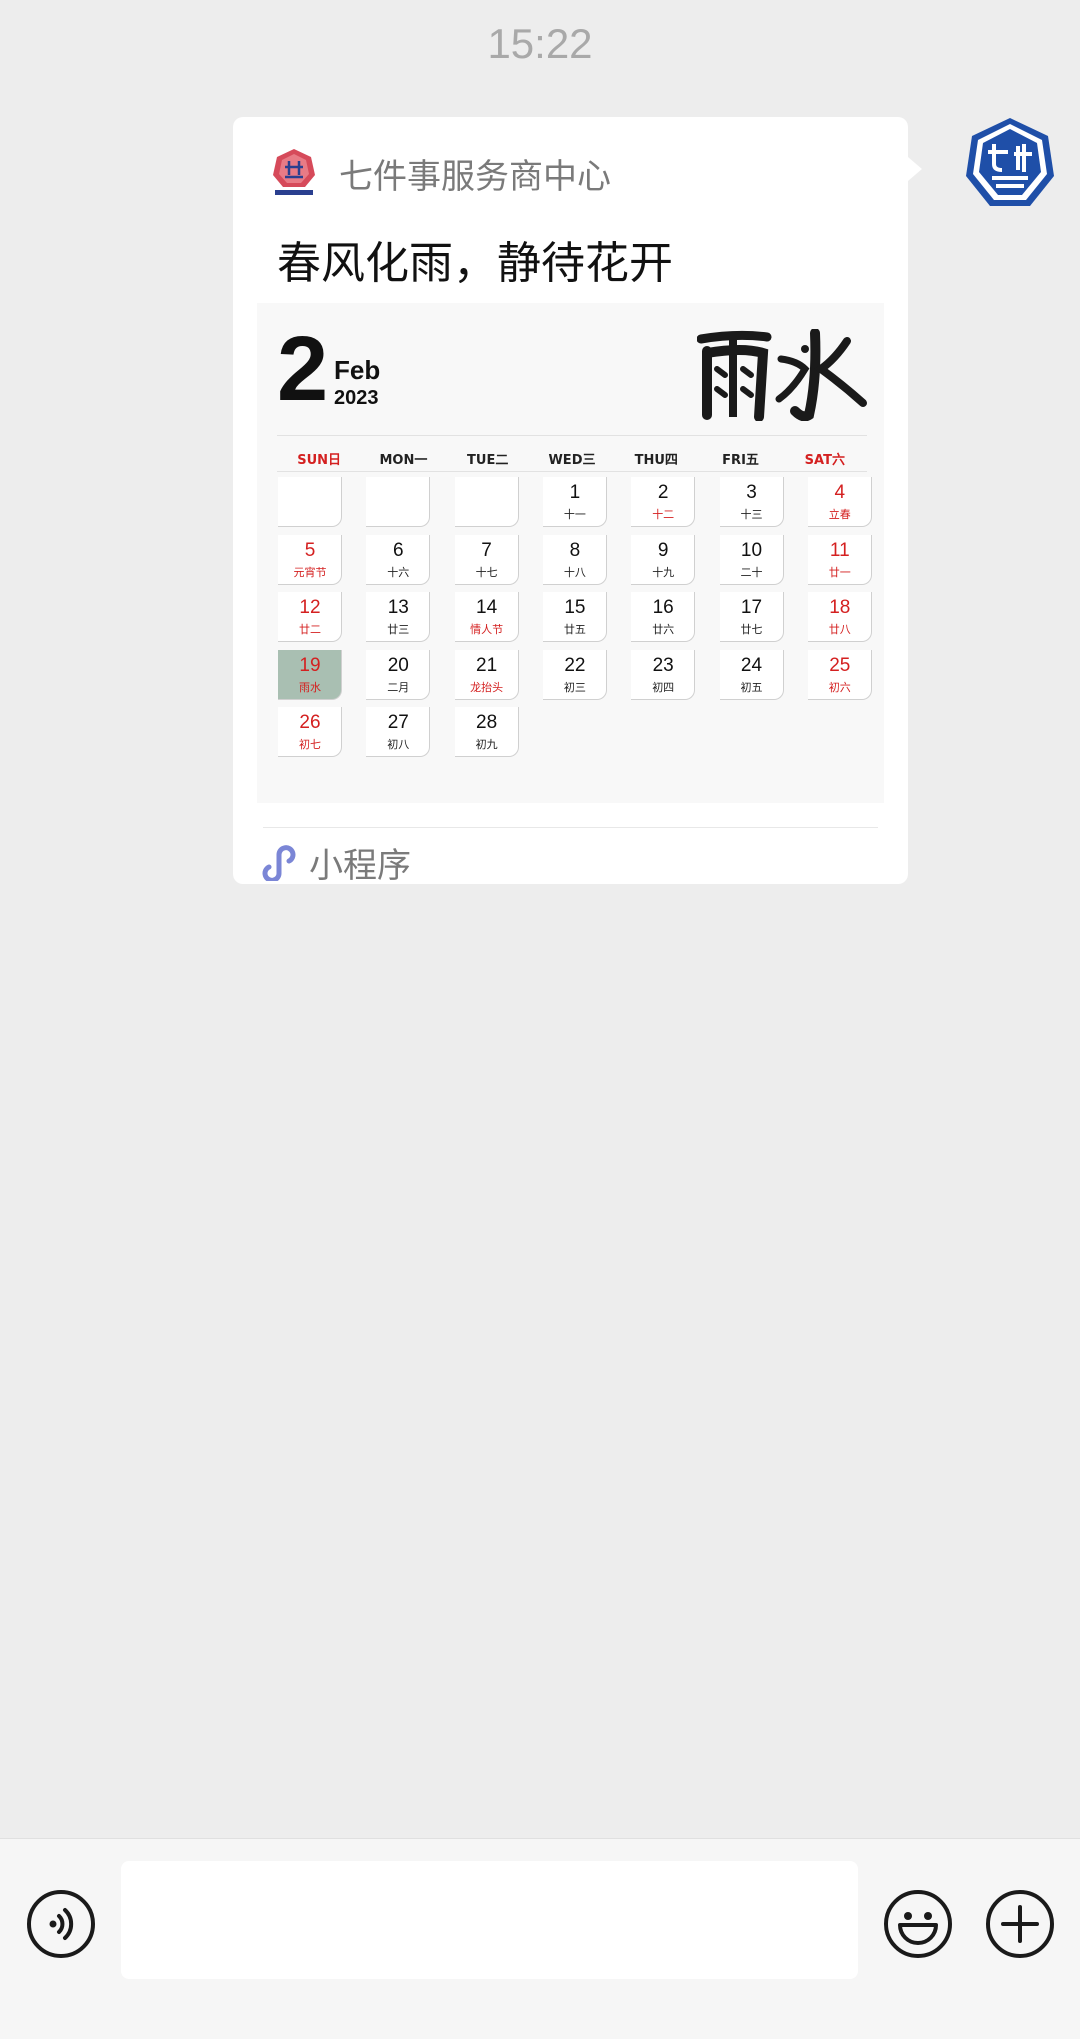 The height and width of the screenshot is (2039, 1080). I want to click on calendar-day-number: 23, so click(663, 665).